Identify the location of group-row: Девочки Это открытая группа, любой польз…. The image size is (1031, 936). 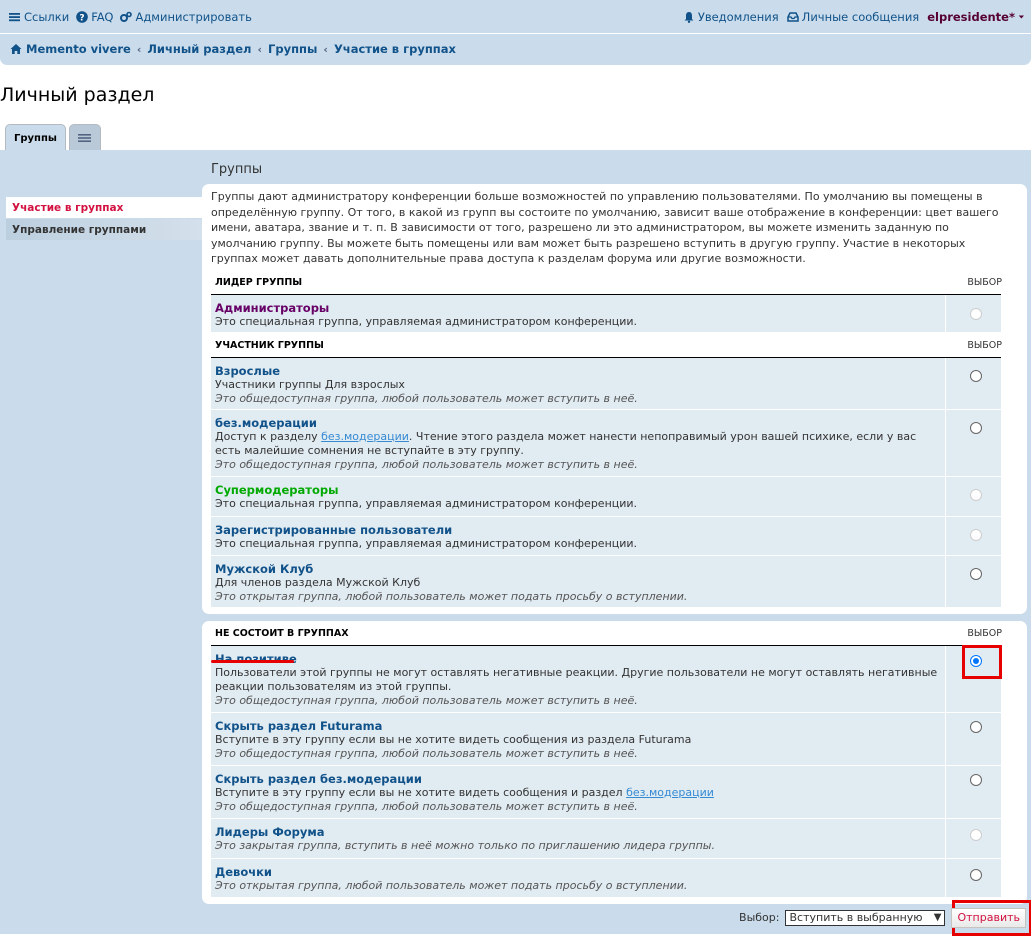
(606, 878).